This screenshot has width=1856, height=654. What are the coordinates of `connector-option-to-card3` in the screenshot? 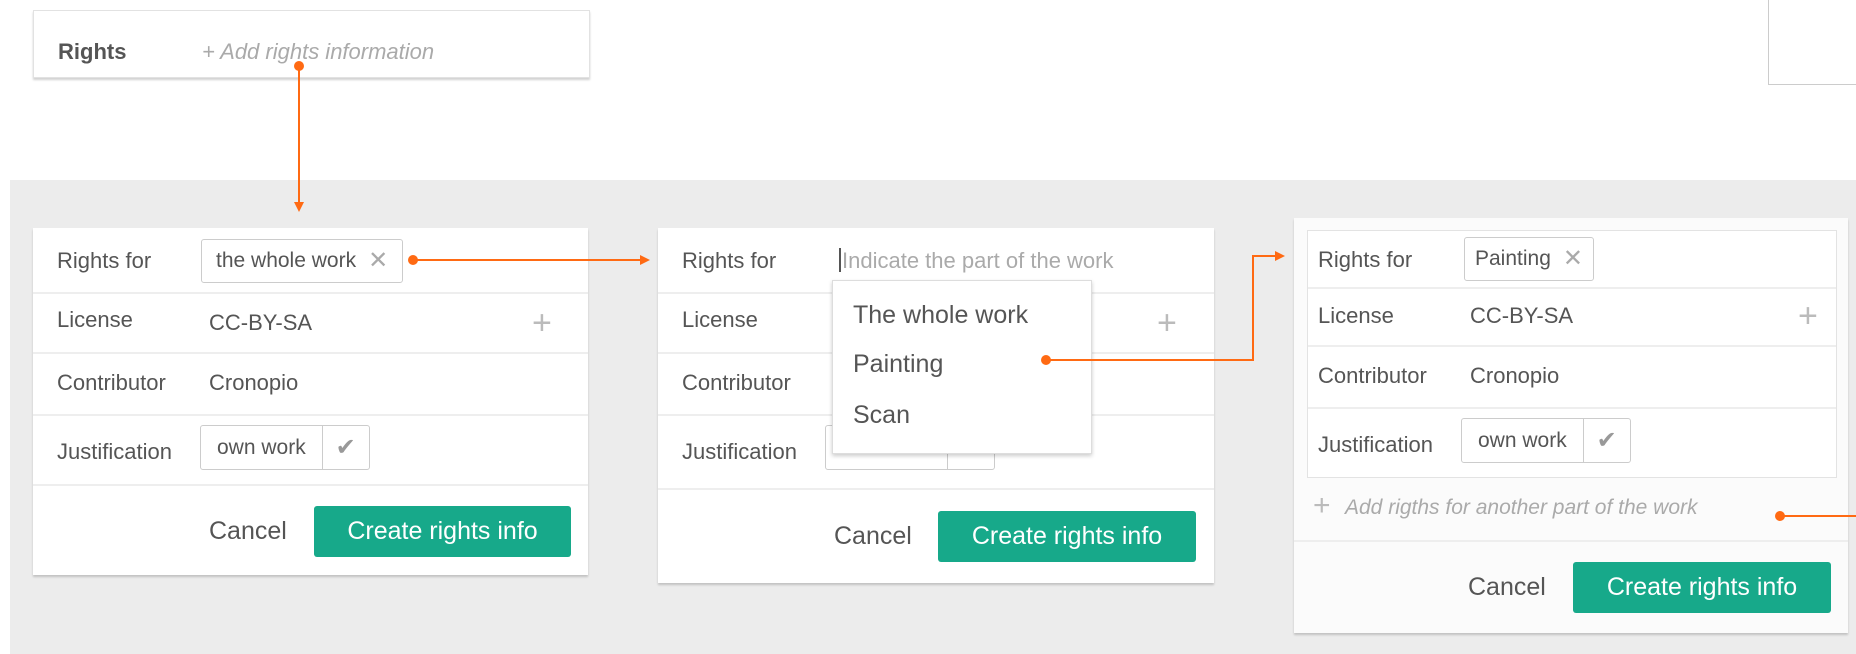 It's located at (1165, 306).